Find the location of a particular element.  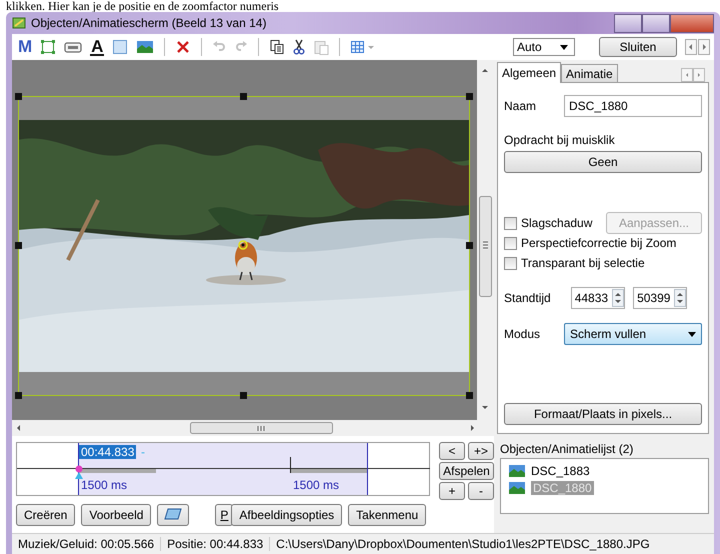

status-text: Muziek/Geluid: 00:05.566 is located at coordinates (87, 544).